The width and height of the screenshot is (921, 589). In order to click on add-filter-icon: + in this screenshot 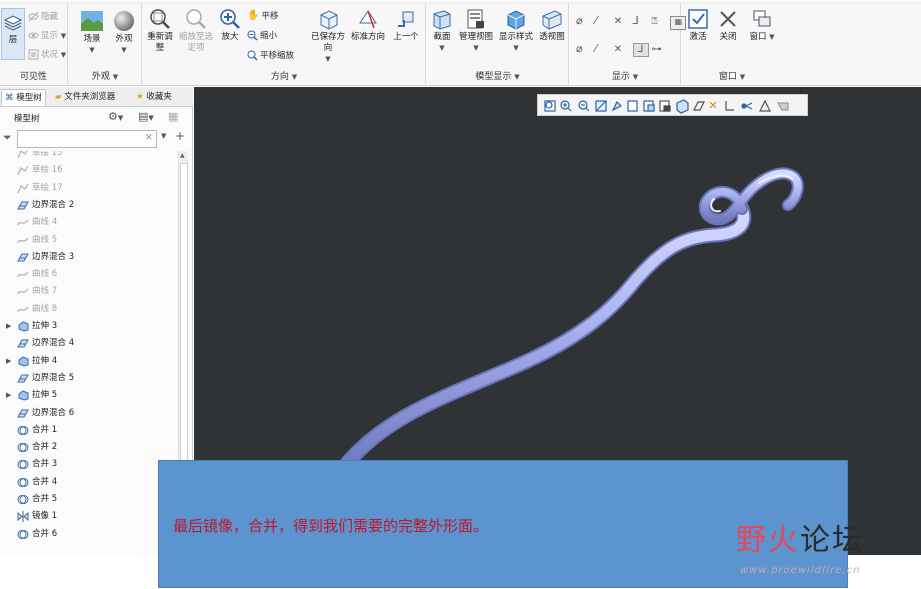, I will do `click(180, 136)`.